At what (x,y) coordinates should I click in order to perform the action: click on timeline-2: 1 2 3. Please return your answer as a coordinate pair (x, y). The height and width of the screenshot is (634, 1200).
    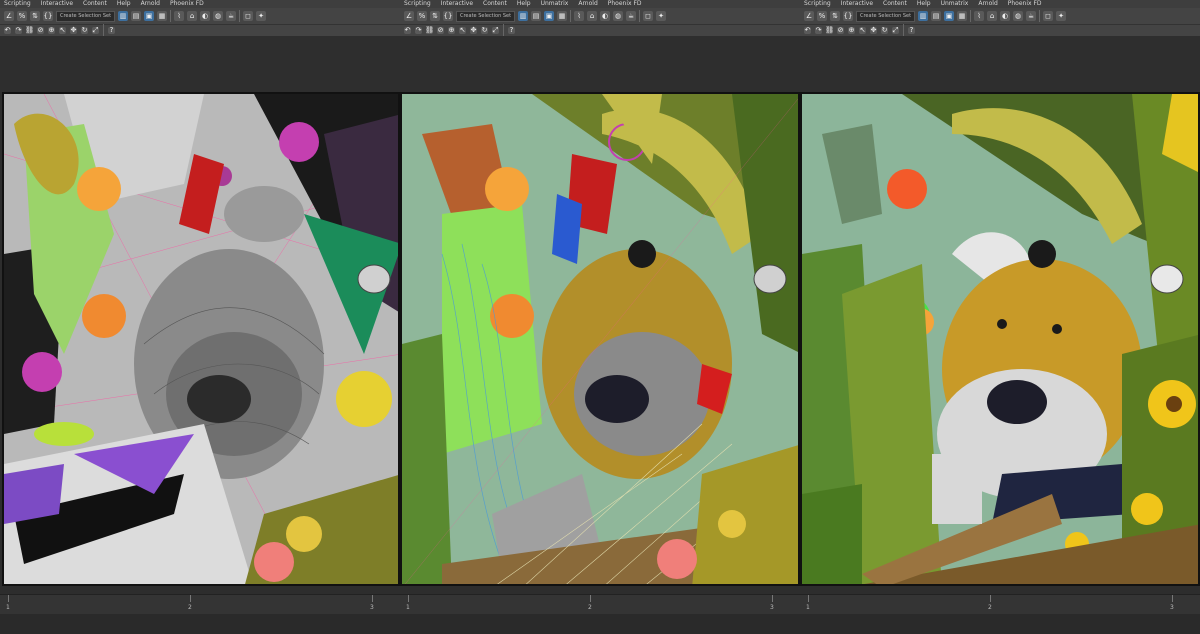
    Looking at the image, I should click on (600, 604).